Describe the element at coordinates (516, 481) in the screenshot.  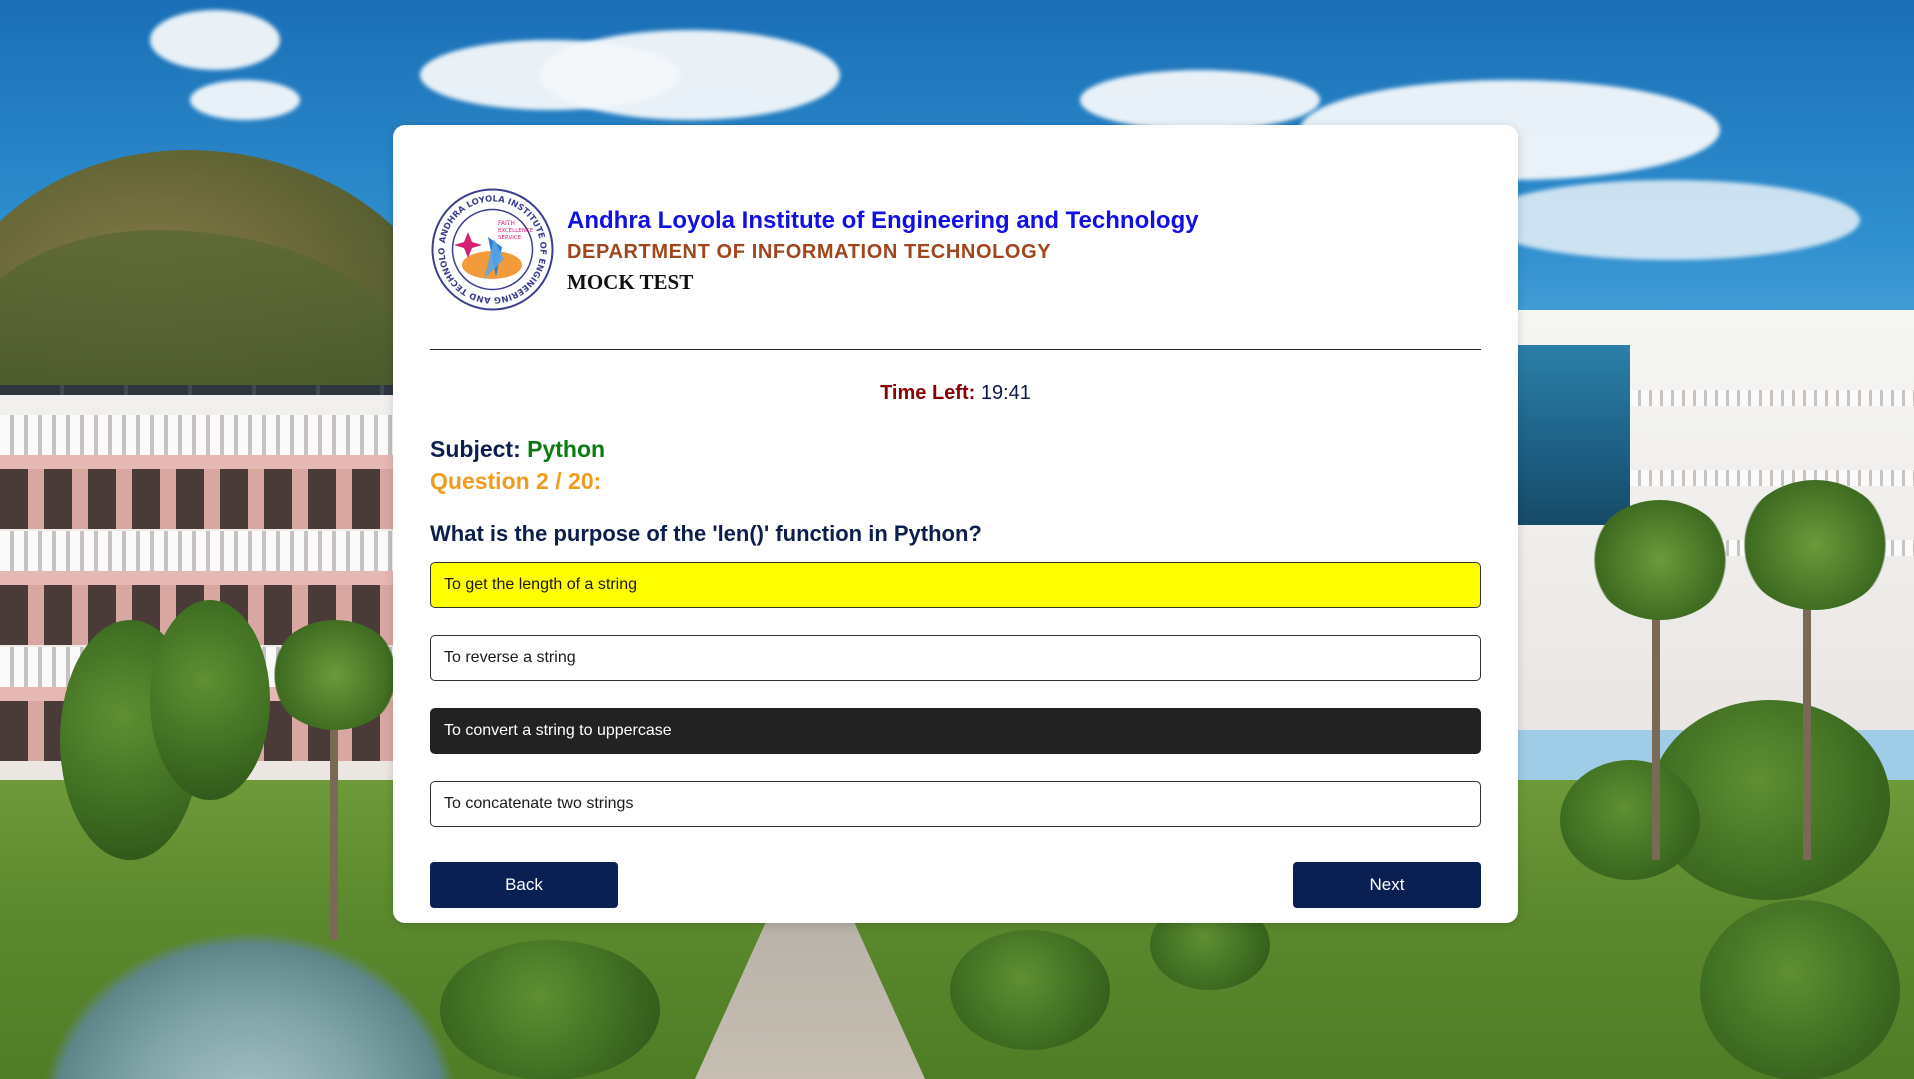
I see `question-counter: Question 2 / 20:` at that location.